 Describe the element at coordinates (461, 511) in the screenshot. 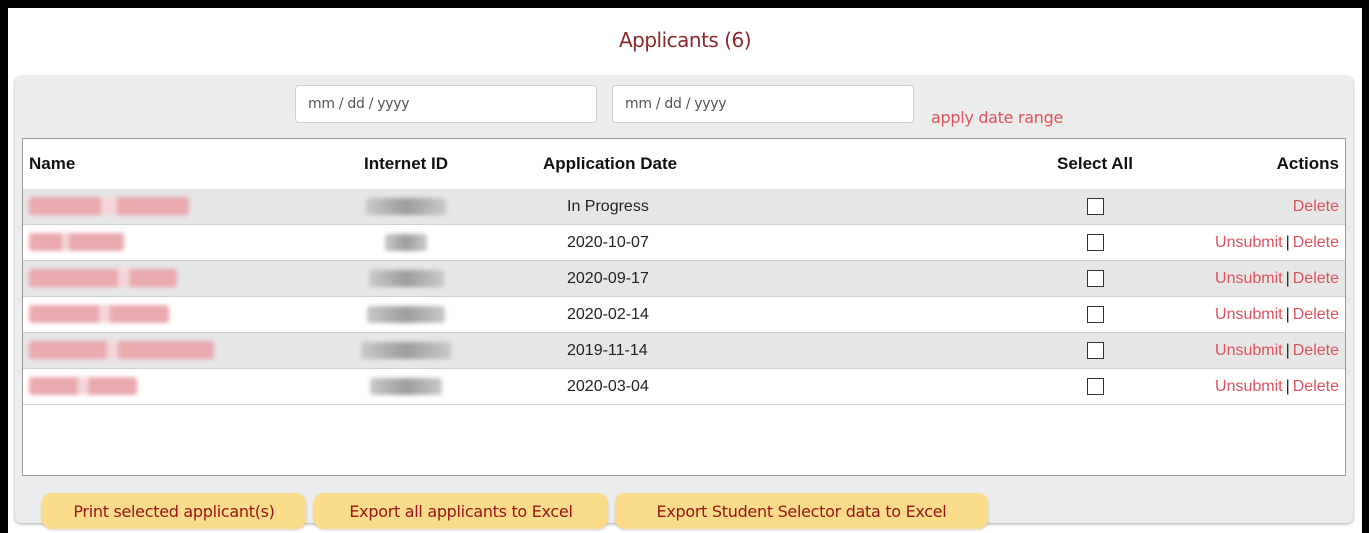

I see `export-all-button: Export all applicants to Excel` at that location.